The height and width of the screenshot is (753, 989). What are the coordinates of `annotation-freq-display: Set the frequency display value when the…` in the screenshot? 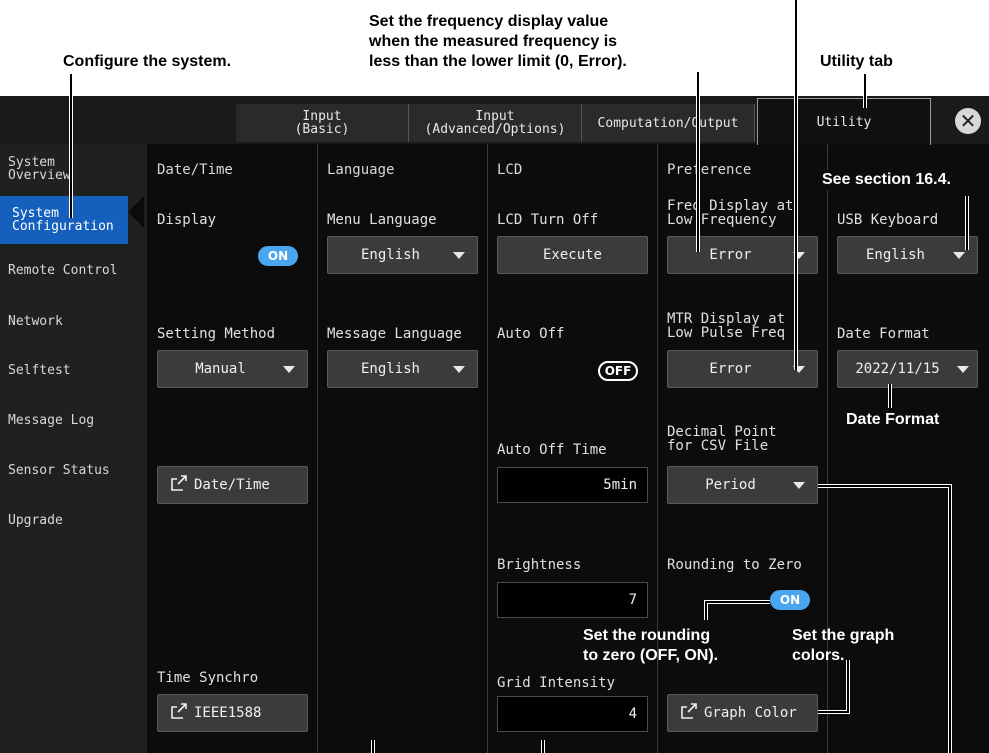 It's located at (498, 42).